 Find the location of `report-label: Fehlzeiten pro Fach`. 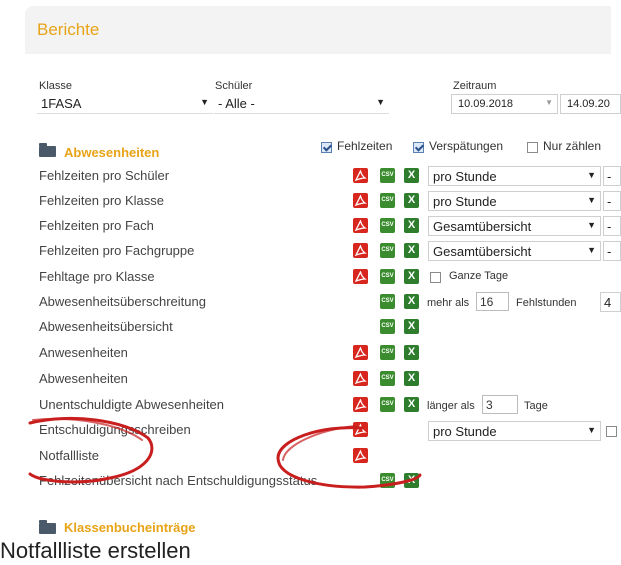

report-label: Fehlzeiten pro Fach is located at coordinates (96, 225).